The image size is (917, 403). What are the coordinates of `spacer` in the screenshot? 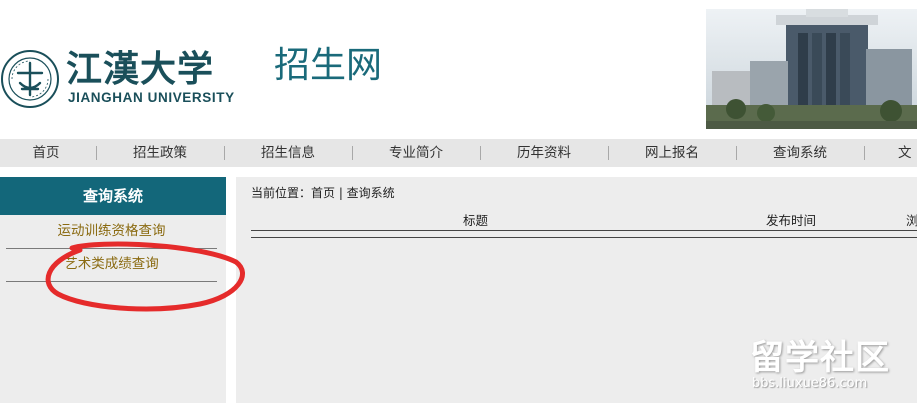 It's located at (458, 172).